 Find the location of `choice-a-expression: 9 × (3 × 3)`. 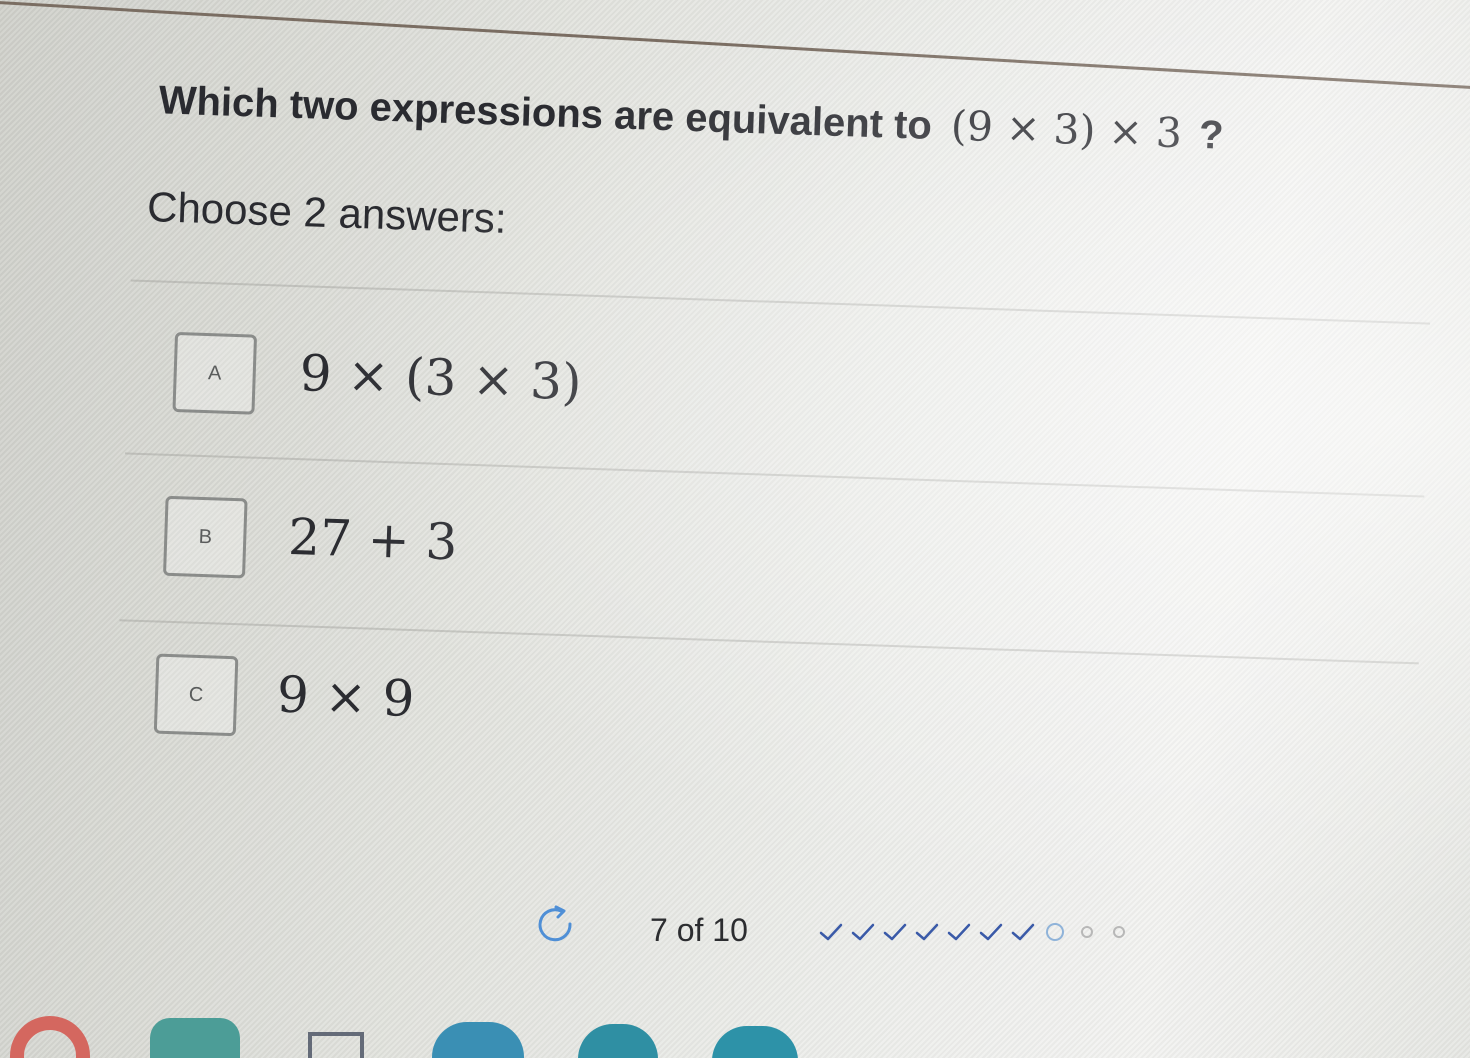

choice-a-expression: 9 × (3 × 3) is located at coordinates (440, 378).